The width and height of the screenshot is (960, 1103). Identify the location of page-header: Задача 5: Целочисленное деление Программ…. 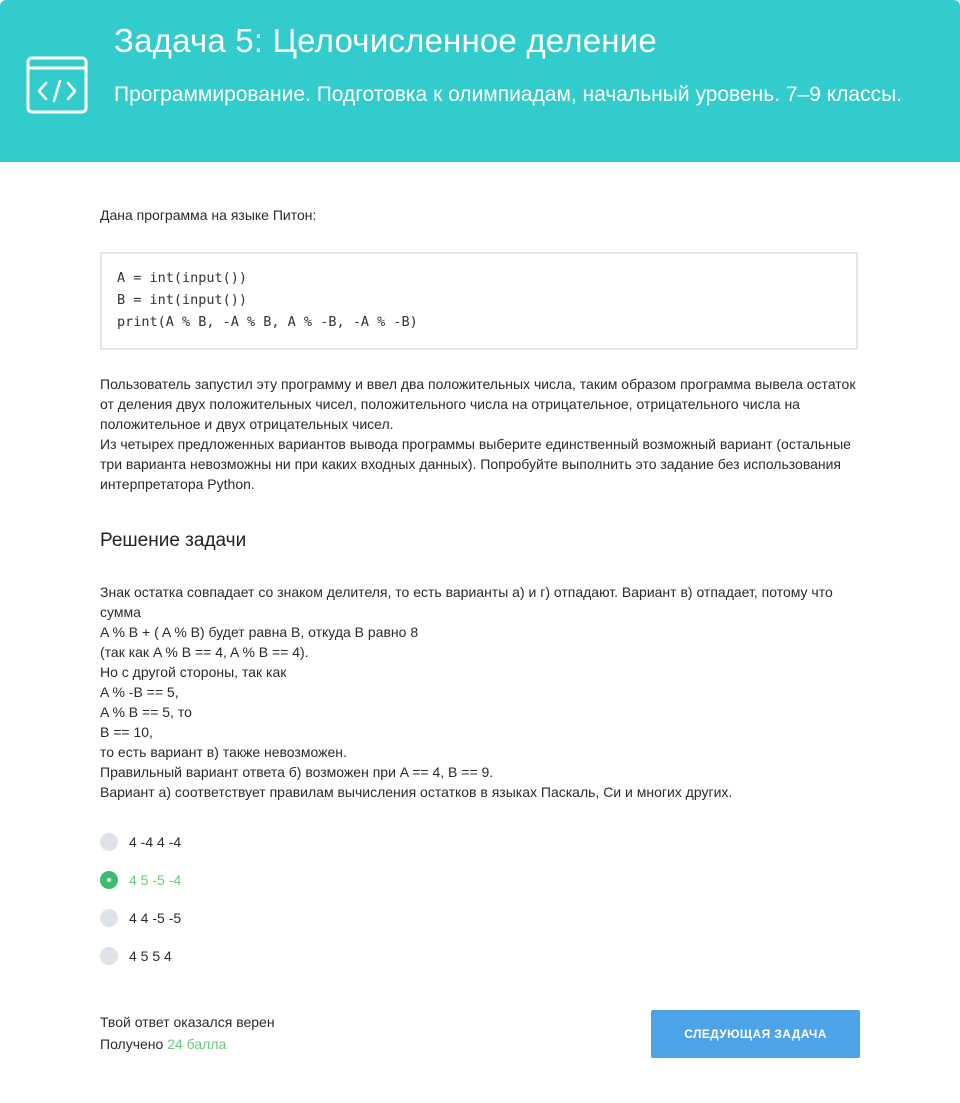
(480, 81).